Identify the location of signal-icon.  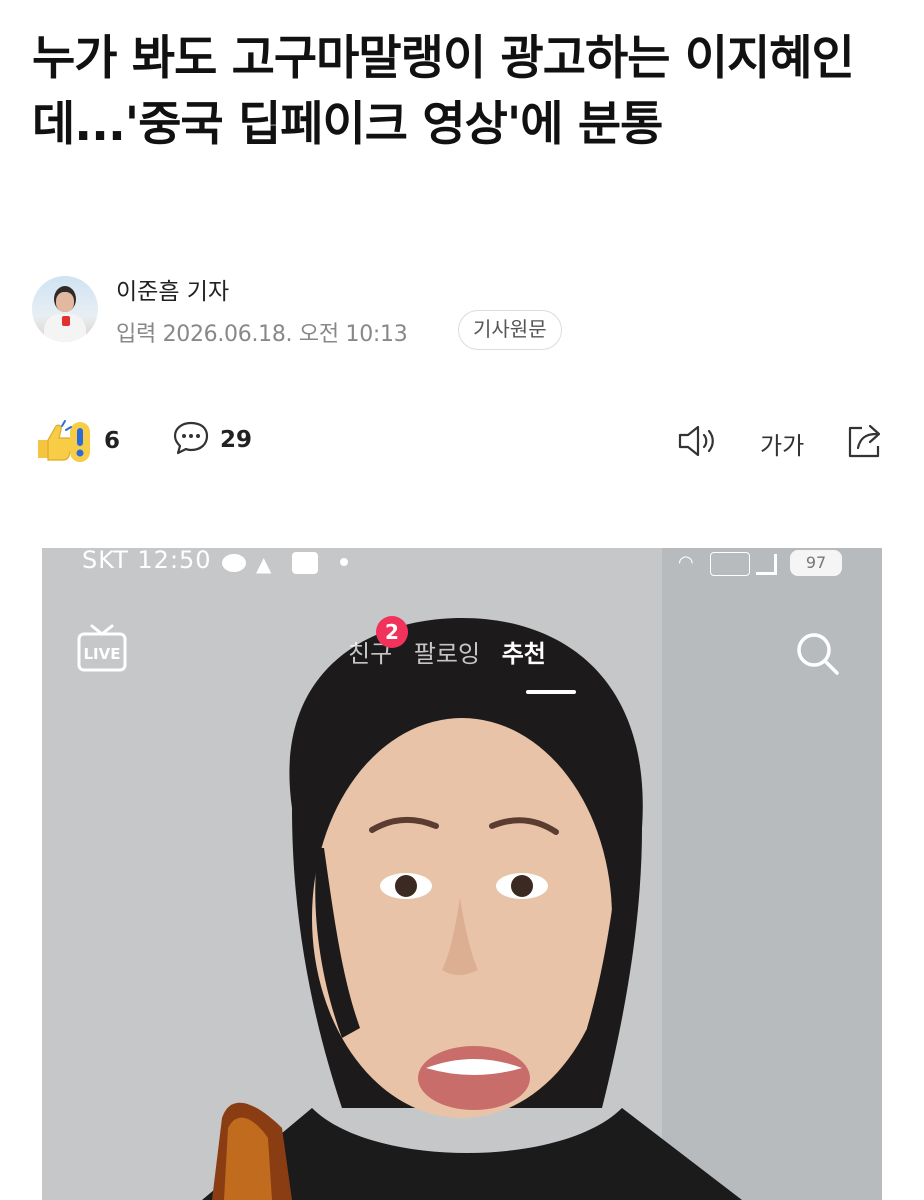
(766, 564).